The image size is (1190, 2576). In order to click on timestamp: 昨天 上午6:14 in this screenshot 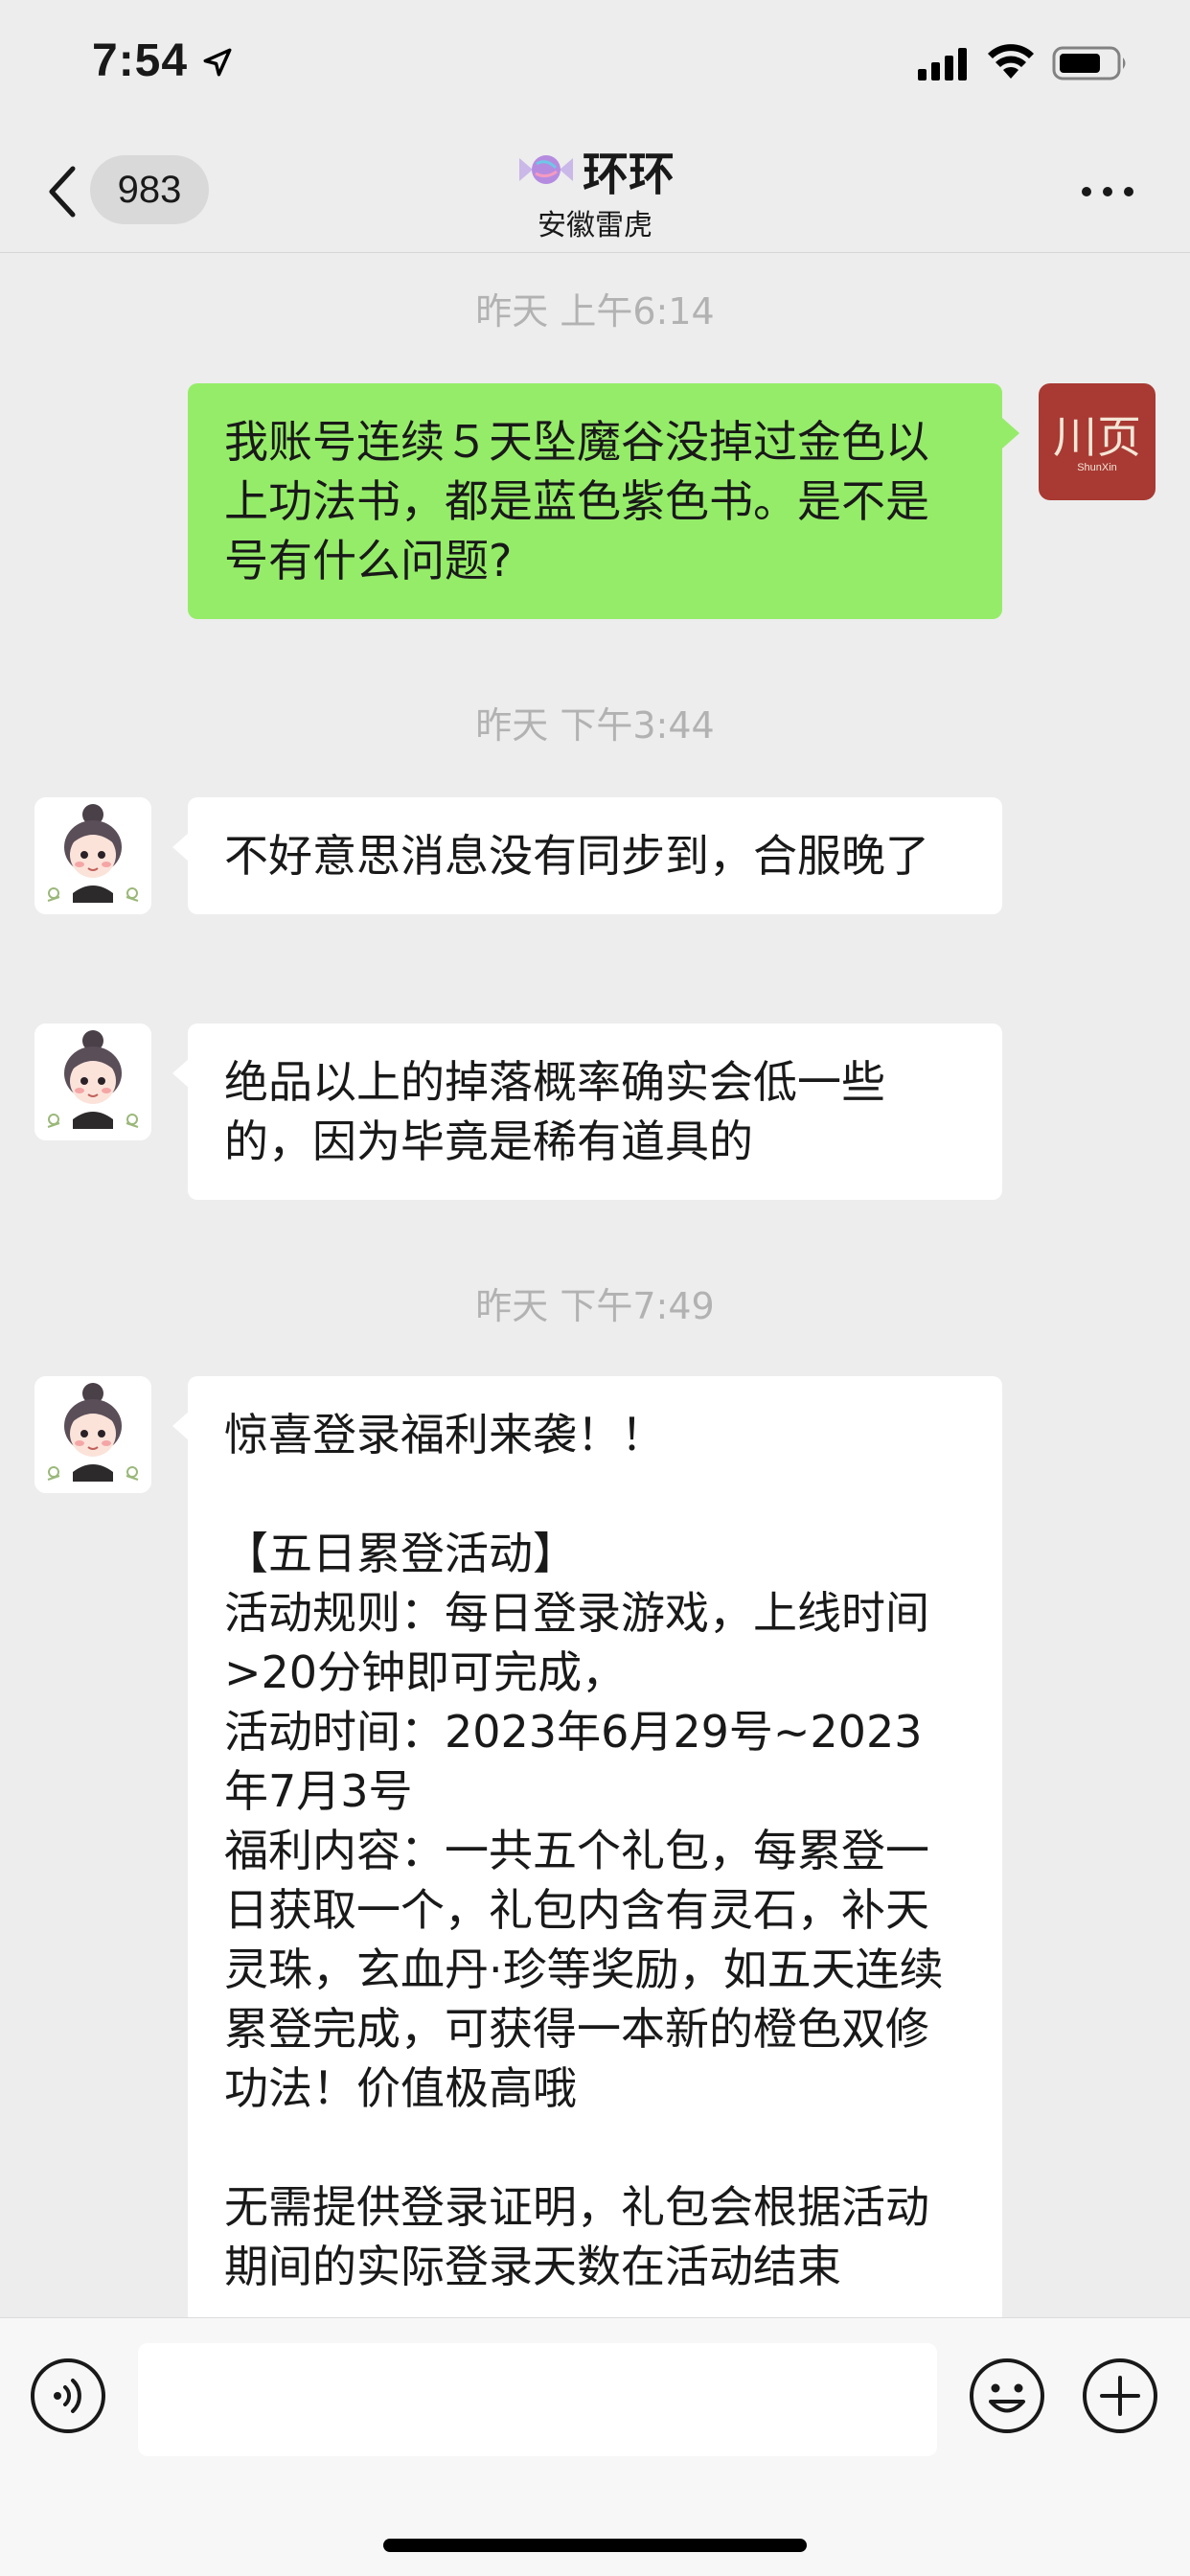, I will do `click(595, 311)`.